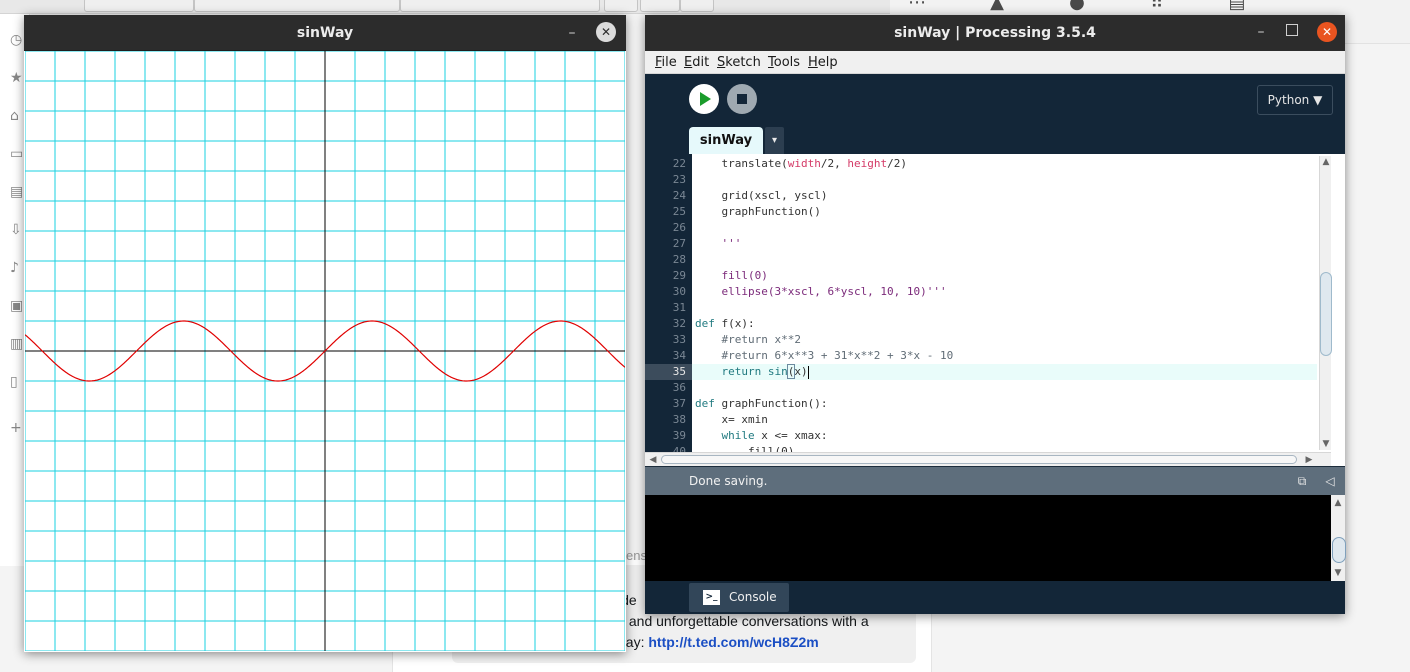 Image resolution: width=1410 pixels, height=672 pixels. I want to click on editor-vertical-scrollbar: ▲ ▼, so click(1325, 303).